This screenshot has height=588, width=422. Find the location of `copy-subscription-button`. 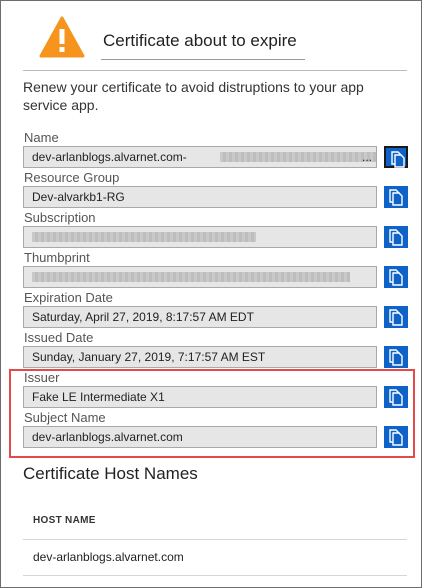

copy-subscription-button is located at coordinates (396, 237).